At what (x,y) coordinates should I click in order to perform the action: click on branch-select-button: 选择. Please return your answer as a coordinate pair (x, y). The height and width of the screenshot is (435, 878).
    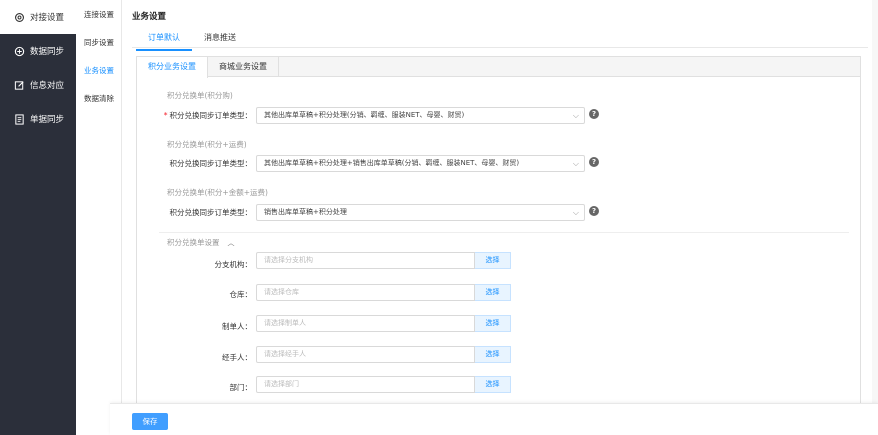
    Looking at the image, I should click on (493, 260).